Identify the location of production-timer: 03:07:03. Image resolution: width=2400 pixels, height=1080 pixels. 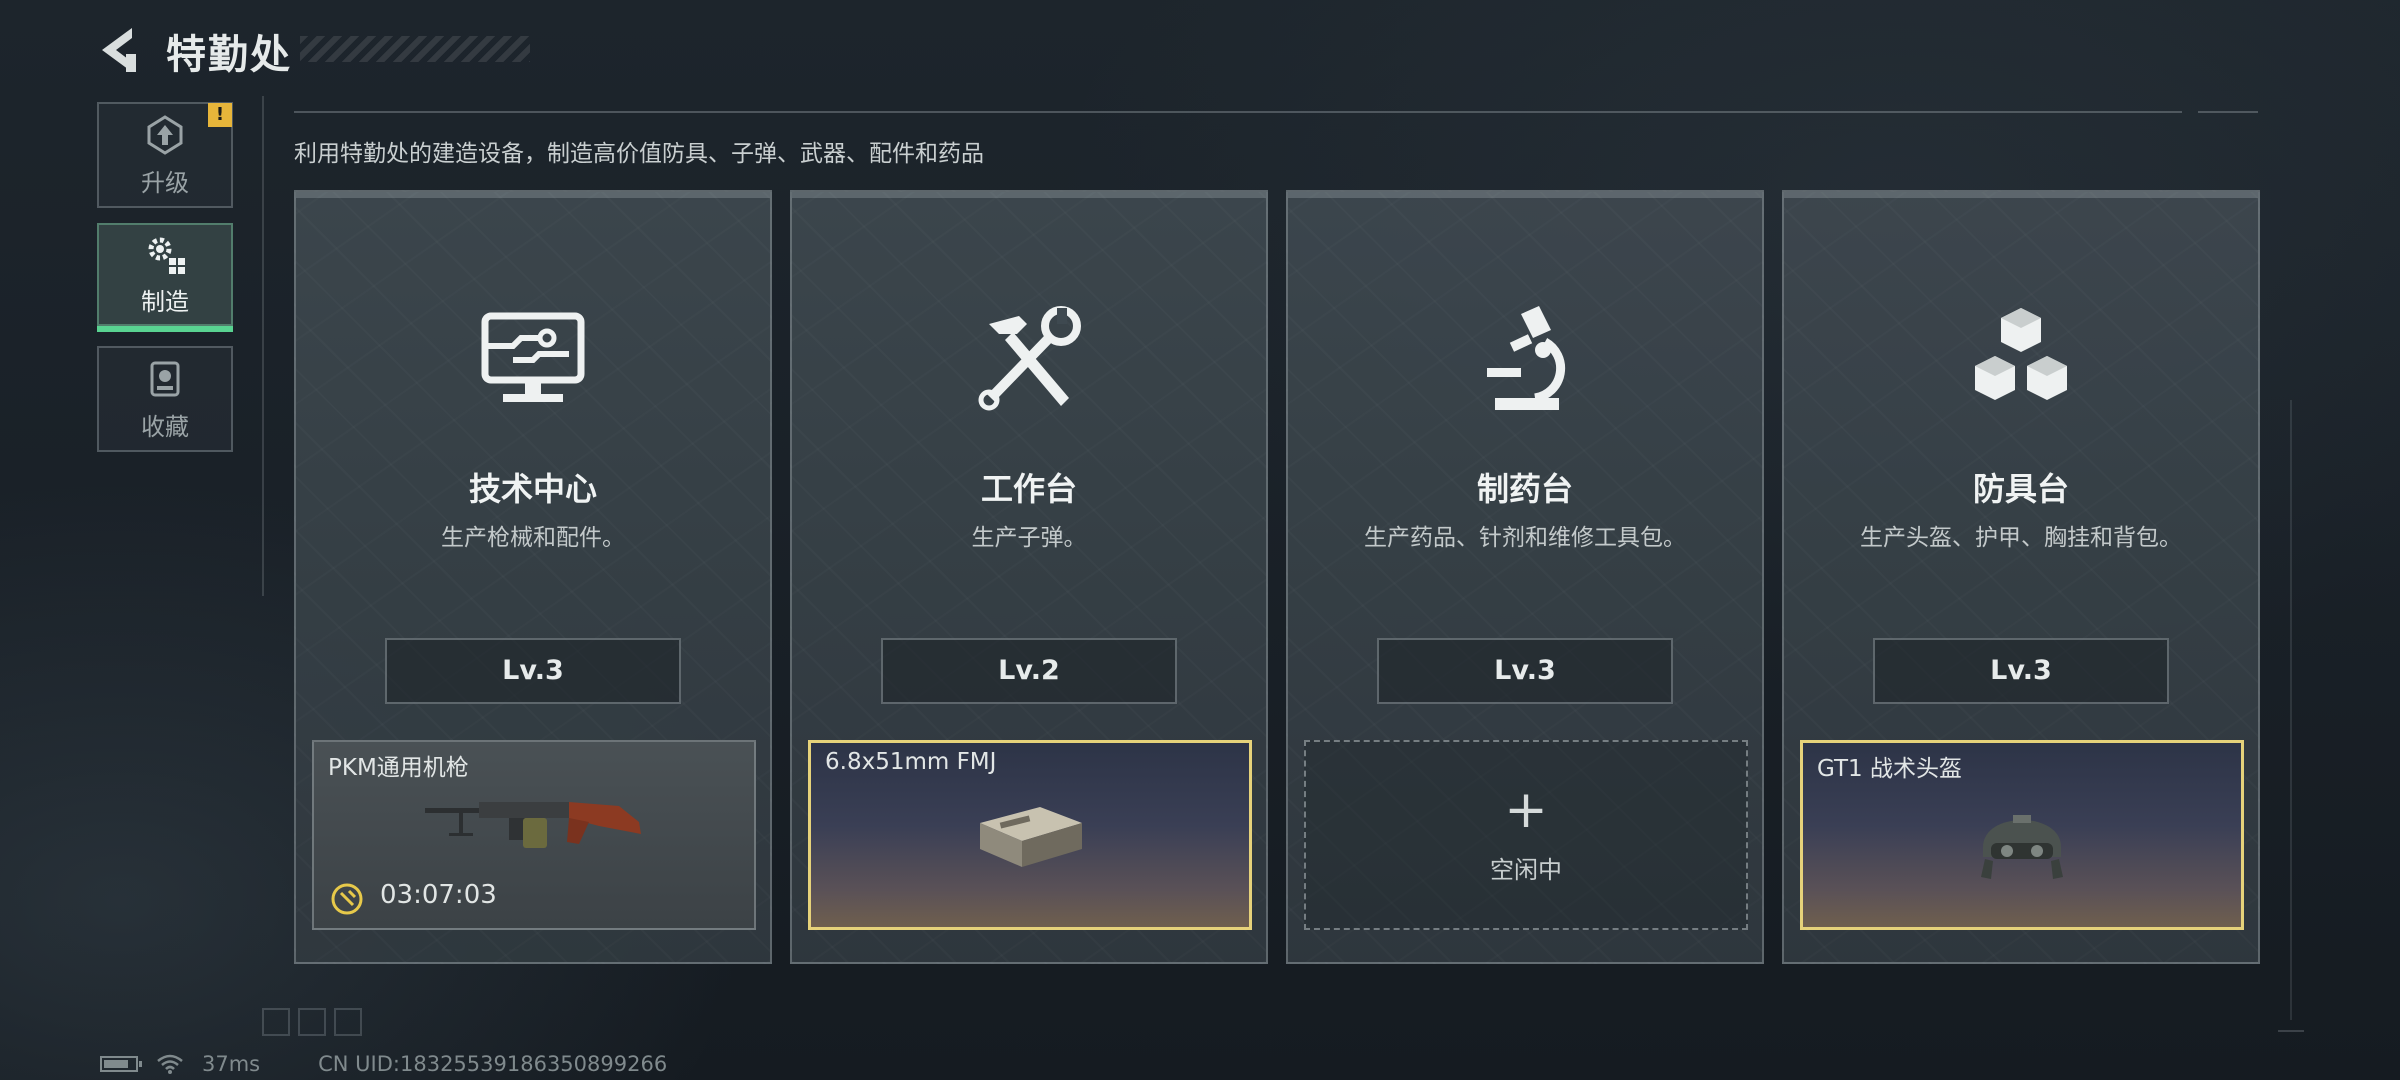
(438, 895).